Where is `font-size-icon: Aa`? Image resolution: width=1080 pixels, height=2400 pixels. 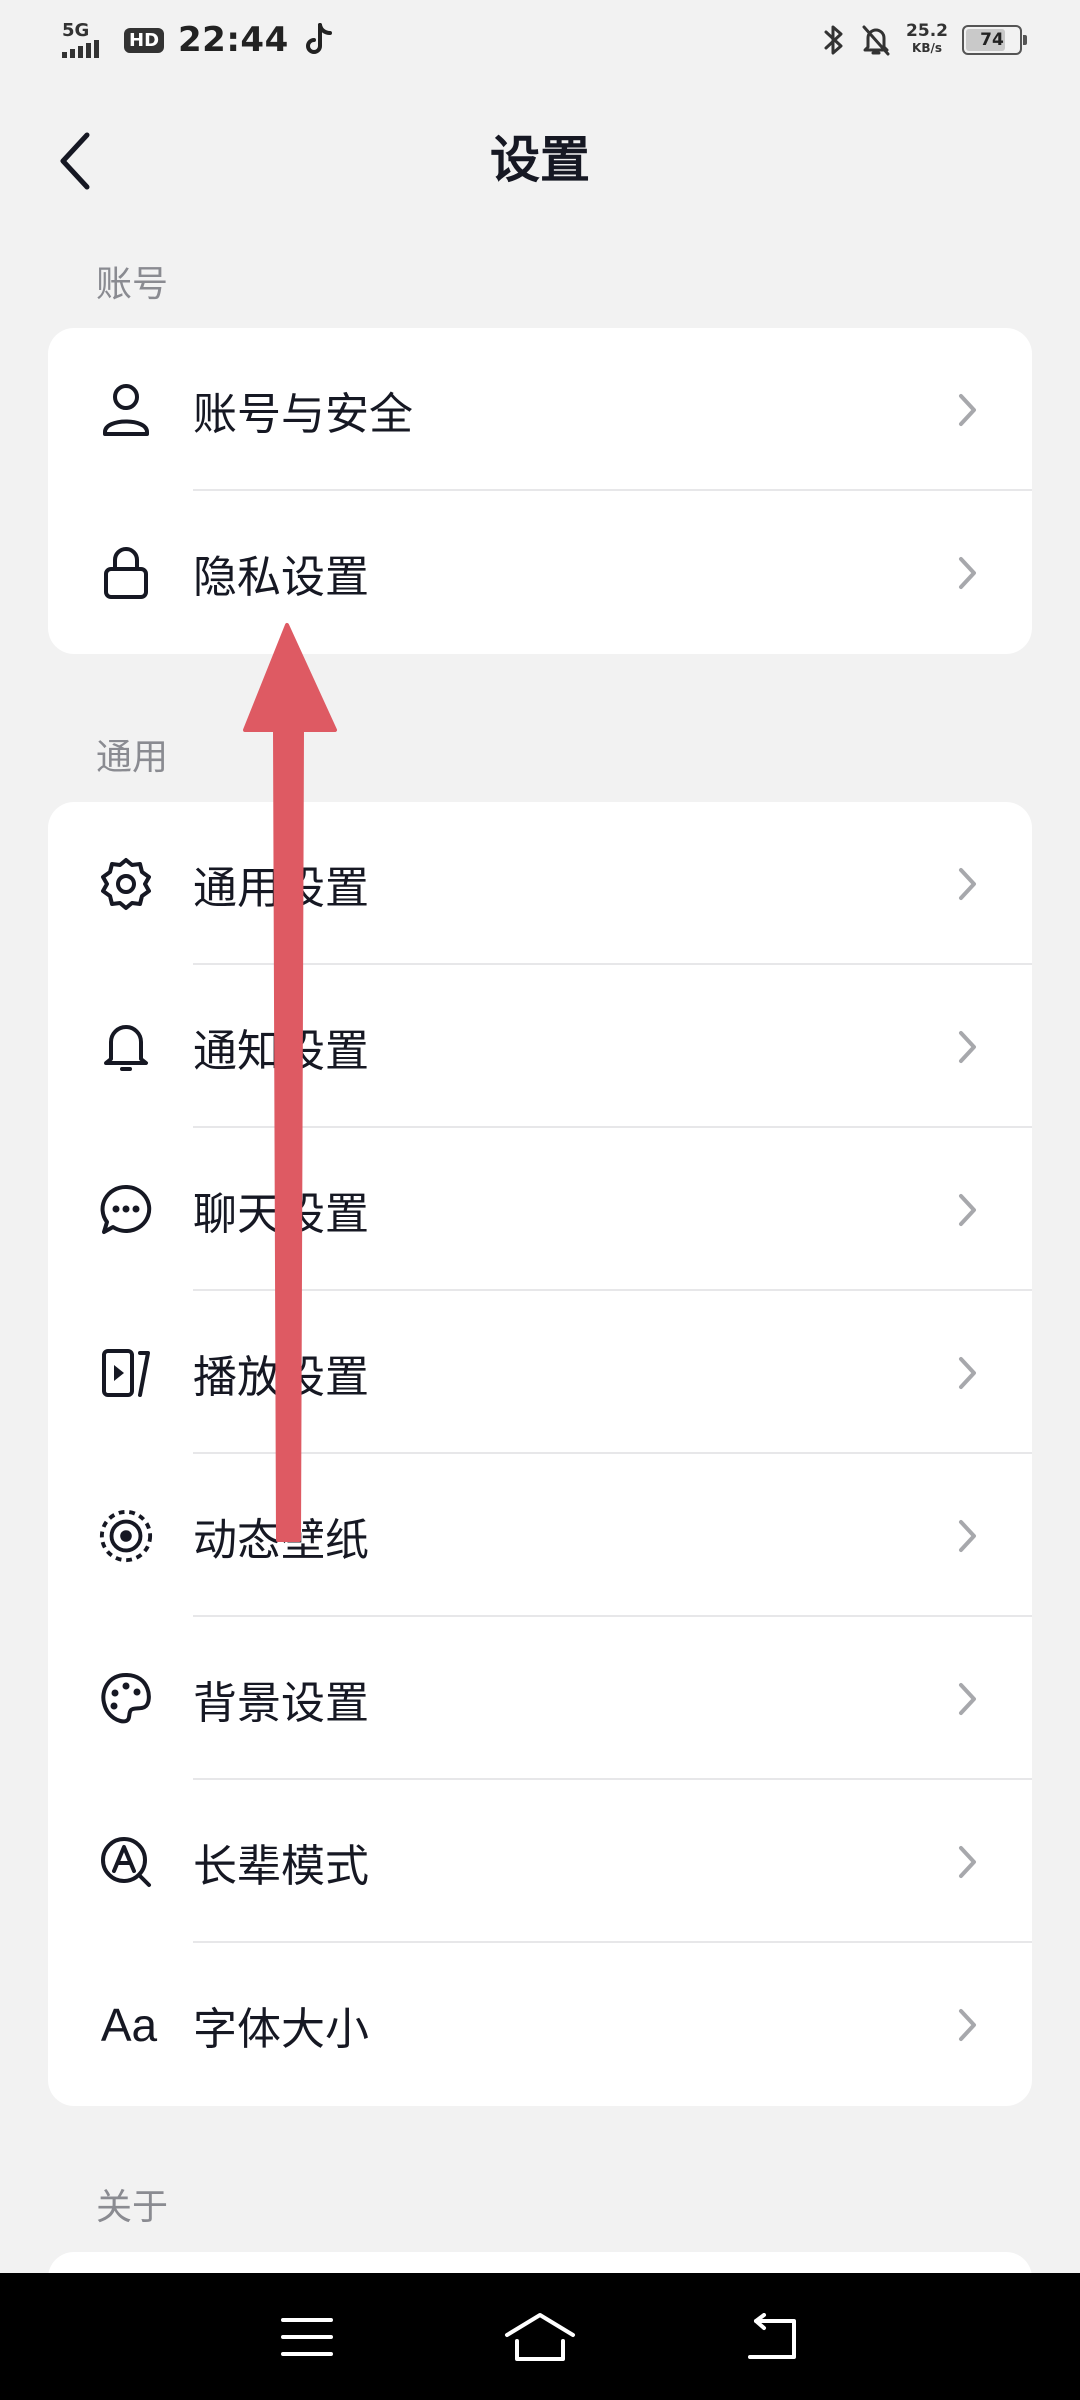
font-size-icon: Aa is located at coordinates (129, 2025).